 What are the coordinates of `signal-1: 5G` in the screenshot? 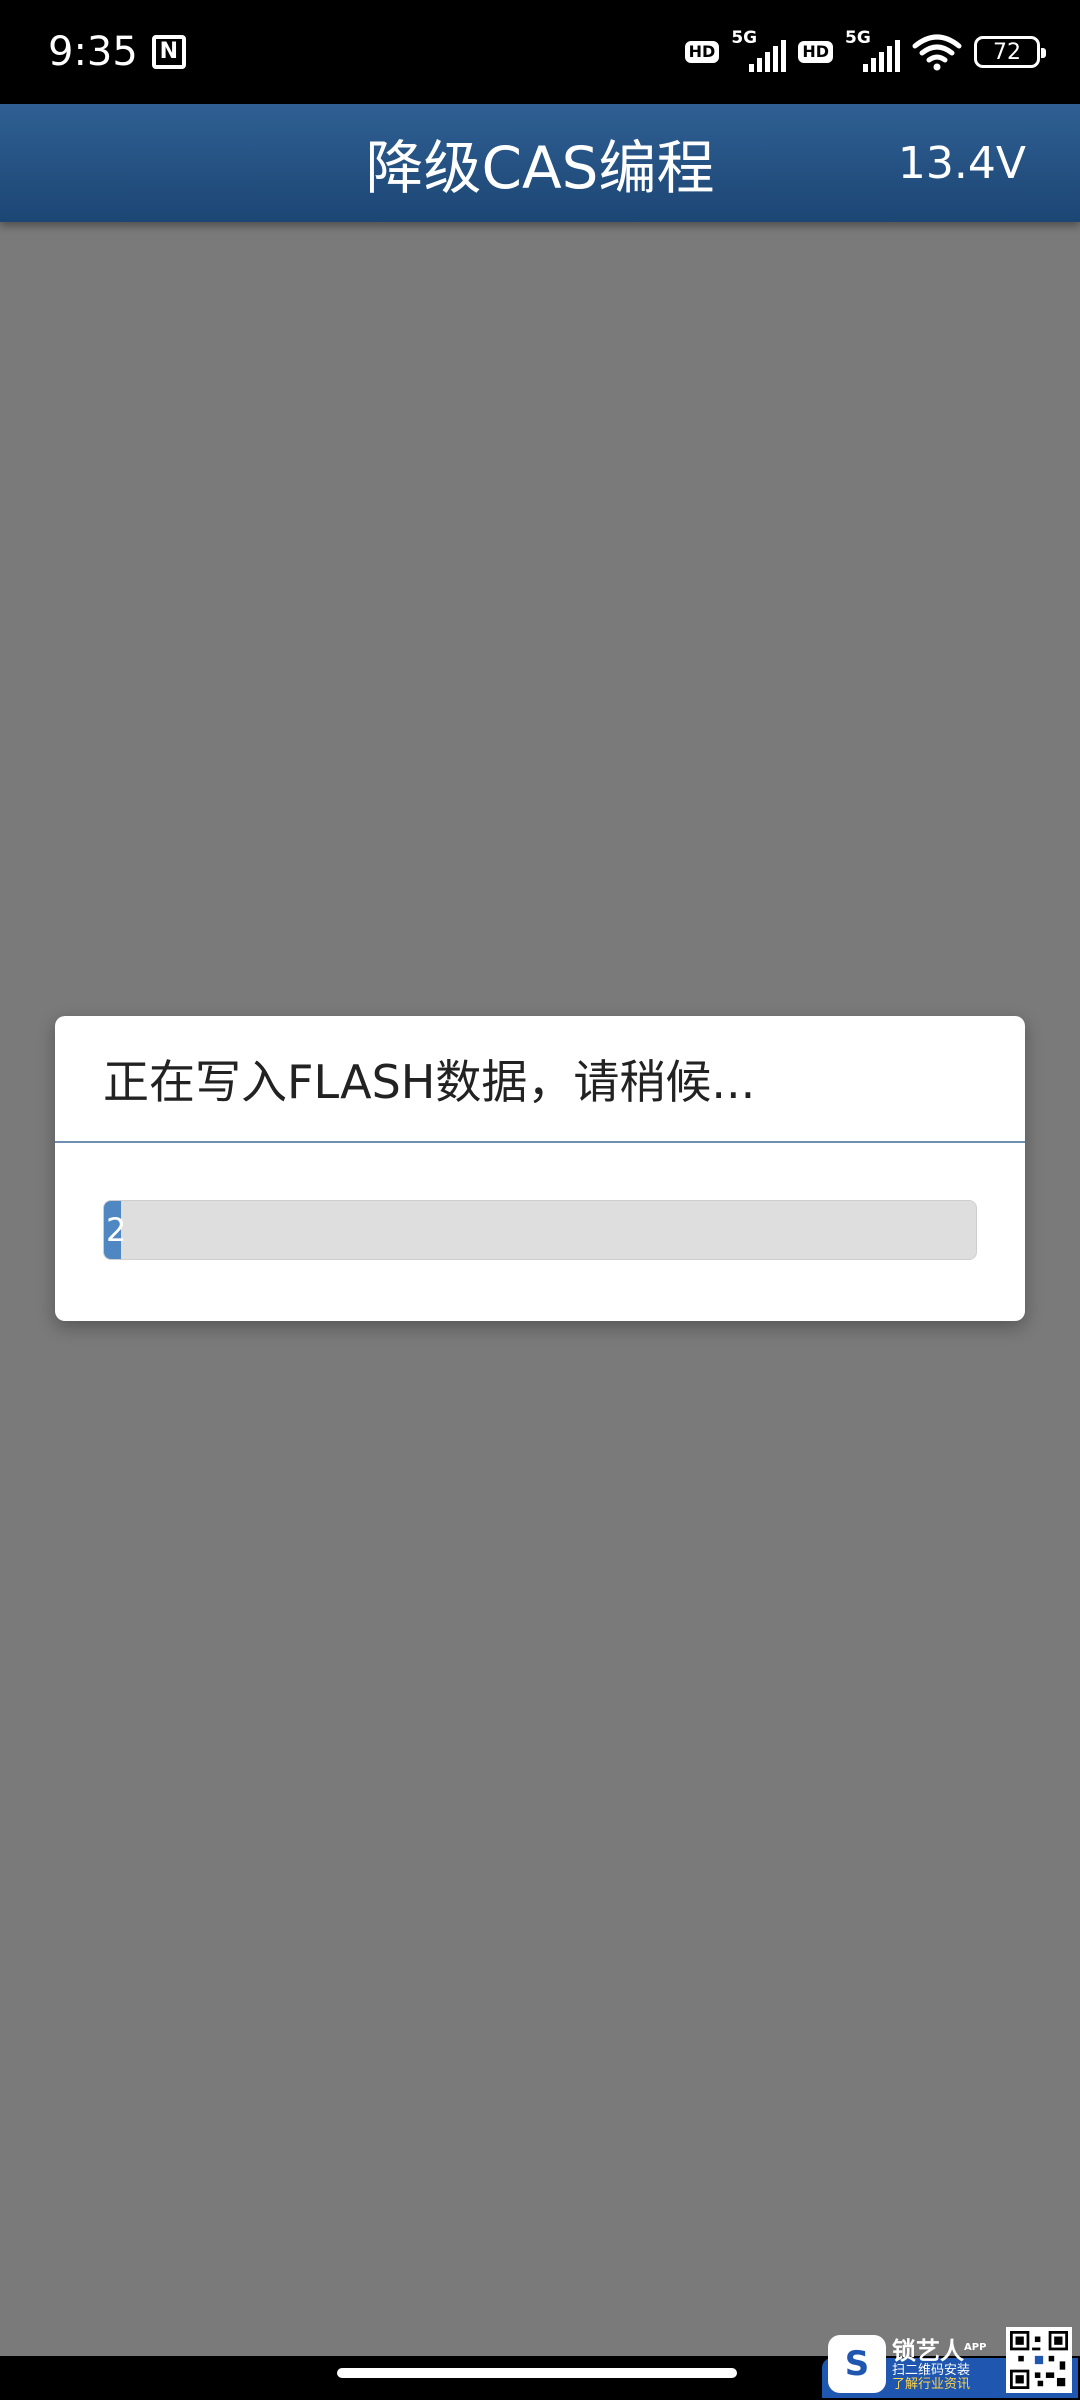 It's located at (759, 50).